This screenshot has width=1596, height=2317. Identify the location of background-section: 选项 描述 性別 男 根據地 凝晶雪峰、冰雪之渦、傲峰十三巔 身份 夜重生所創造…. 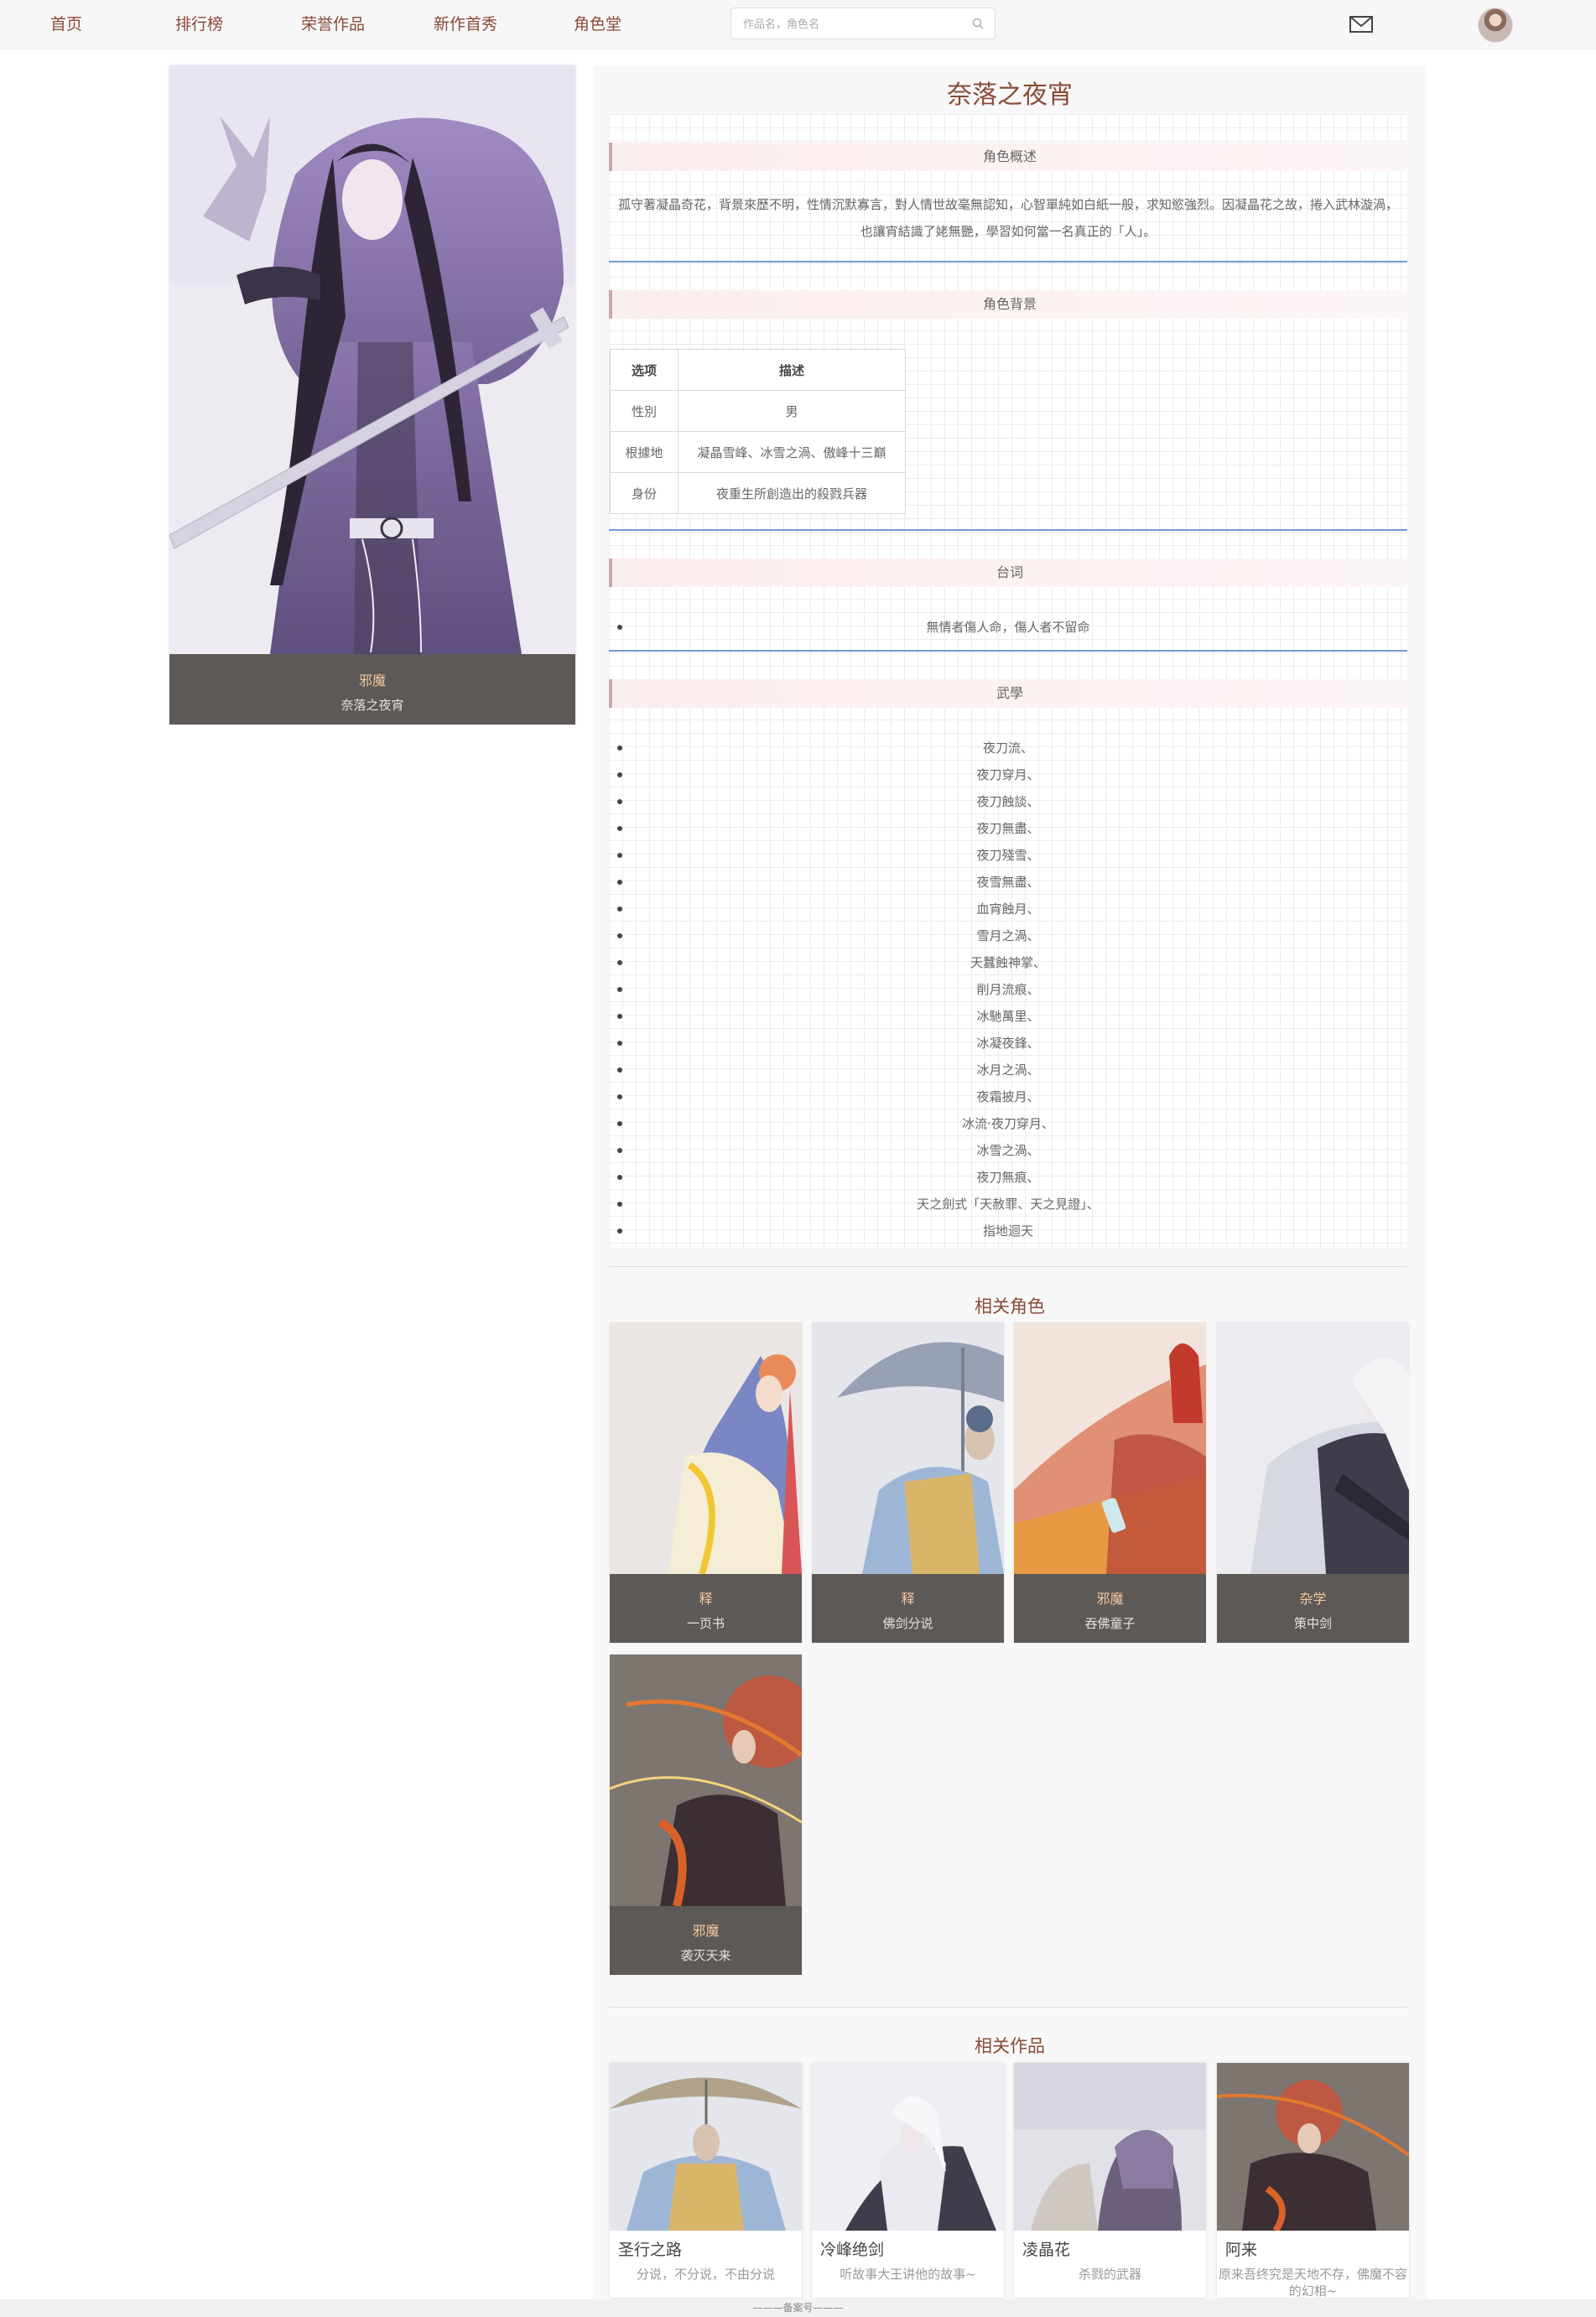
(1008, 431).